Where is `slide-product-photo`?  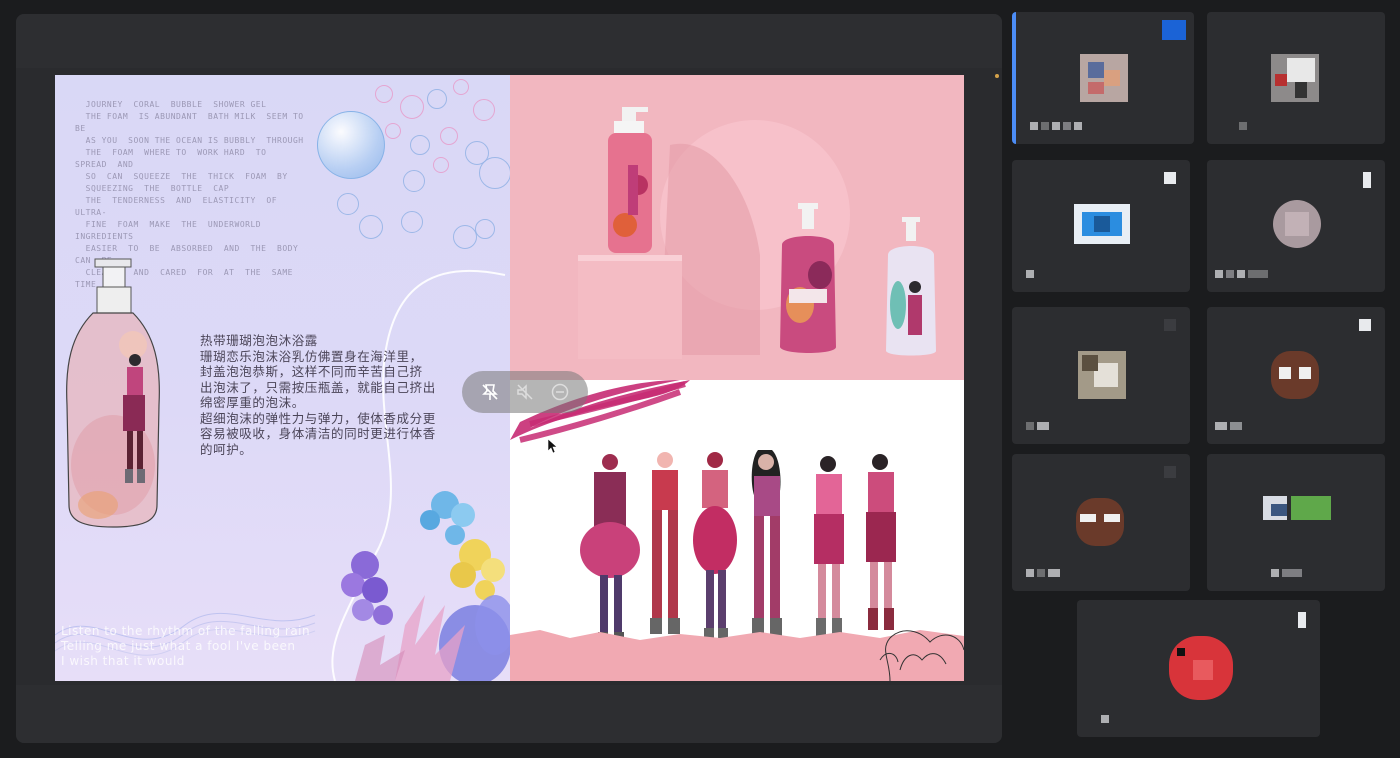 slide-product-photo is located at coordinates (737, 227).